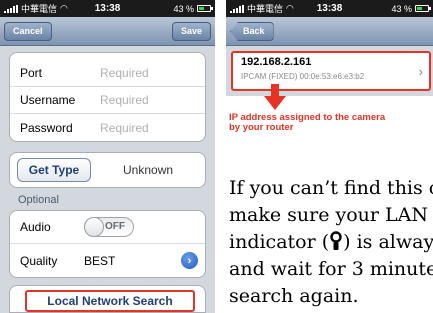  I want to click on instruction-line-3: indicator ( ) is always on, so click(331, 242).